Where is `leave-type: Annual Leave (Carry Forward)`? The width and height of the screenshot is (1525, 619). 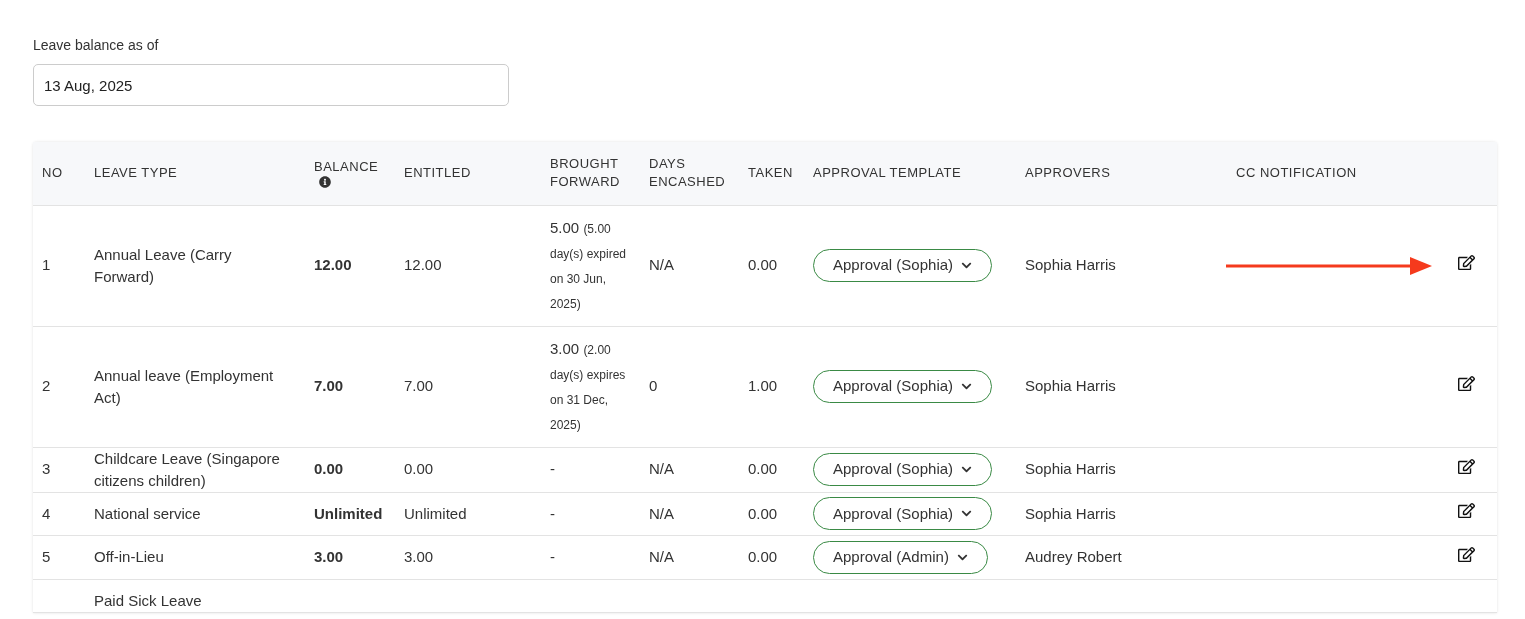 leave-type: Annual Leave (Carry Forward) is located at coordinates (163, 265).